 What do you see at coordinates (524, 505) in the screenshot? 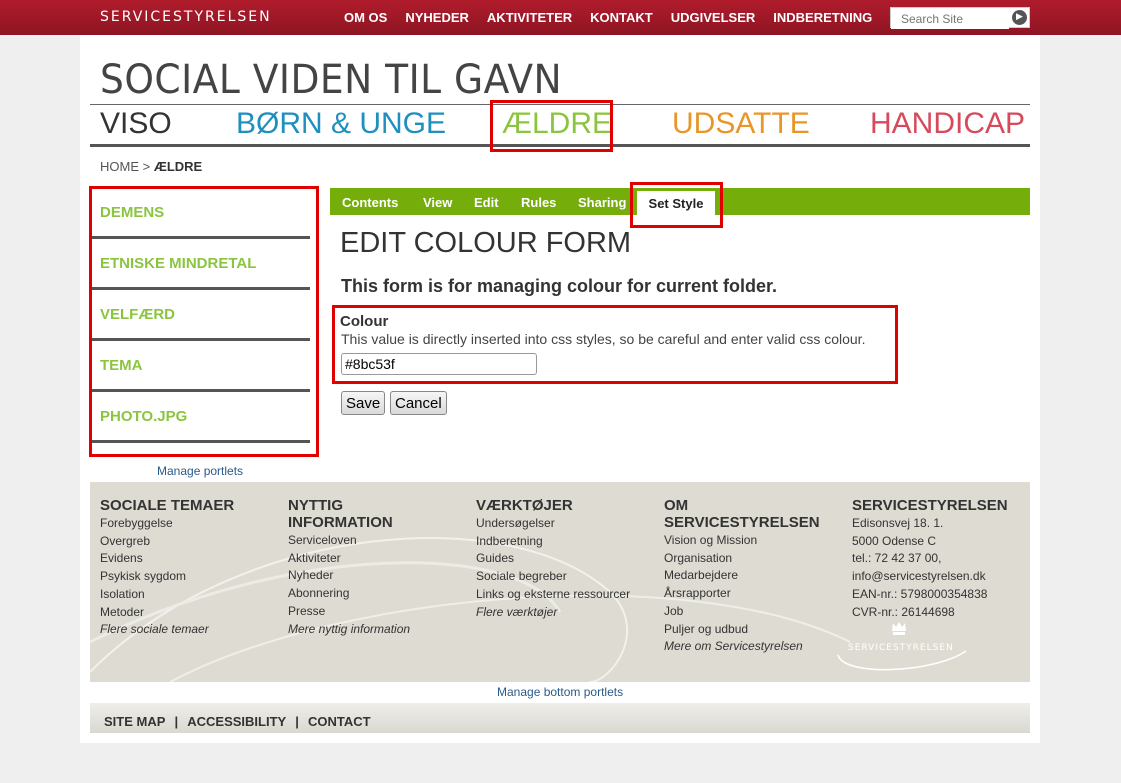
I see `footer-col-title: VÆRKTØJER` at bounding box center [524, 505].